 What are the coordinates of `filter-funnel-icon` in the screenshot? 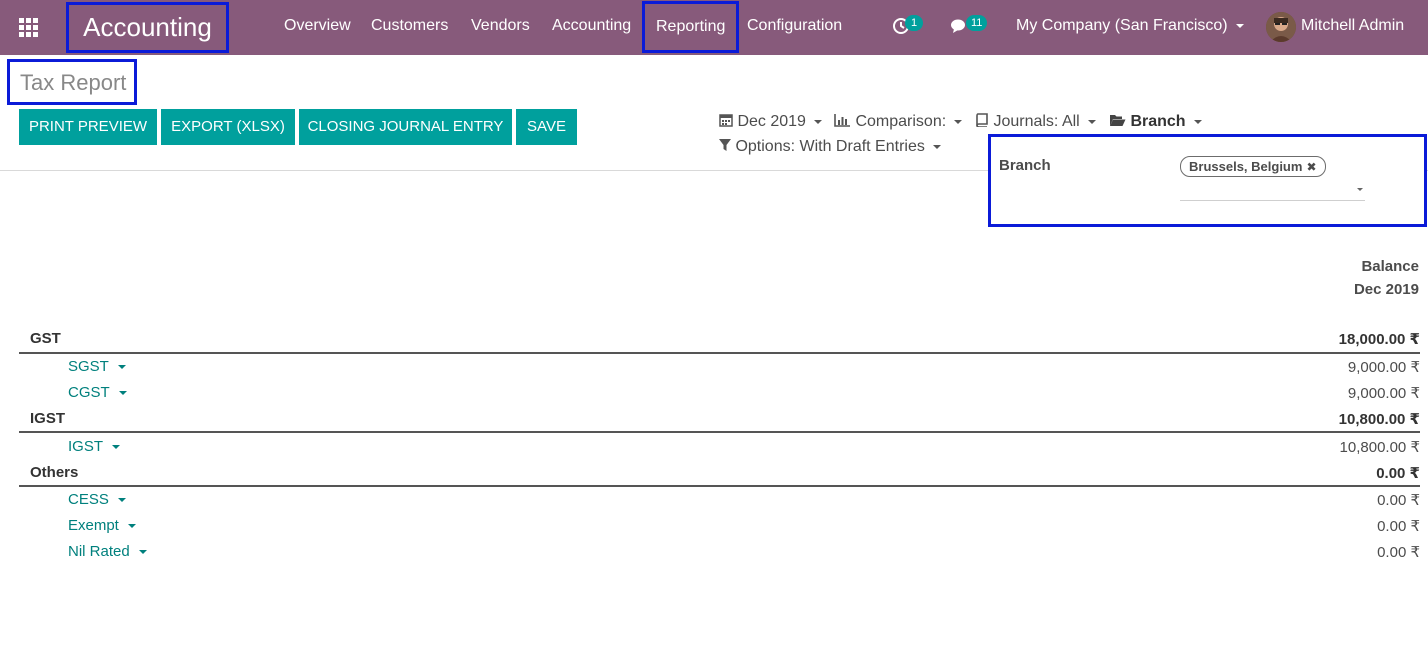 It's located at (725, 145).